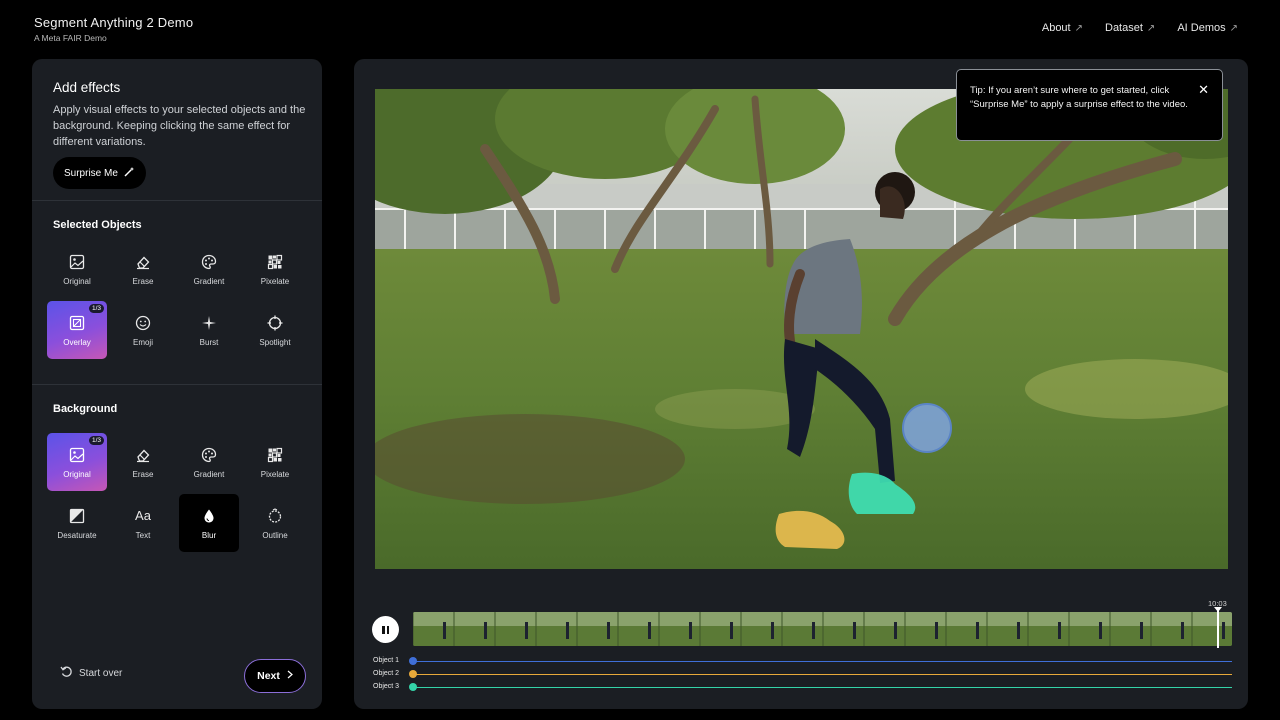  Describe the element at coordinates (209, 516) in the screenshot. I see `droplet-icon` at that location.